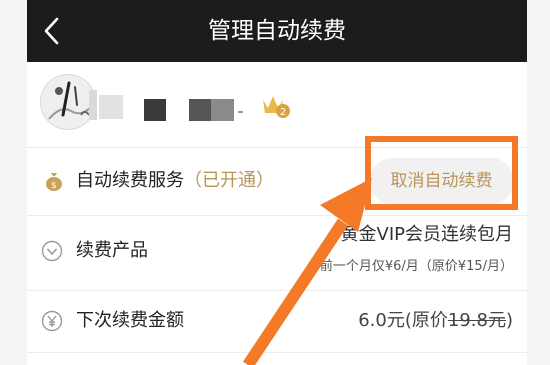  What do you see at coordinates (130, 180) in the screenshot?
I see `service-label-text: 自动续费服务` at bounding box center [130, 180].